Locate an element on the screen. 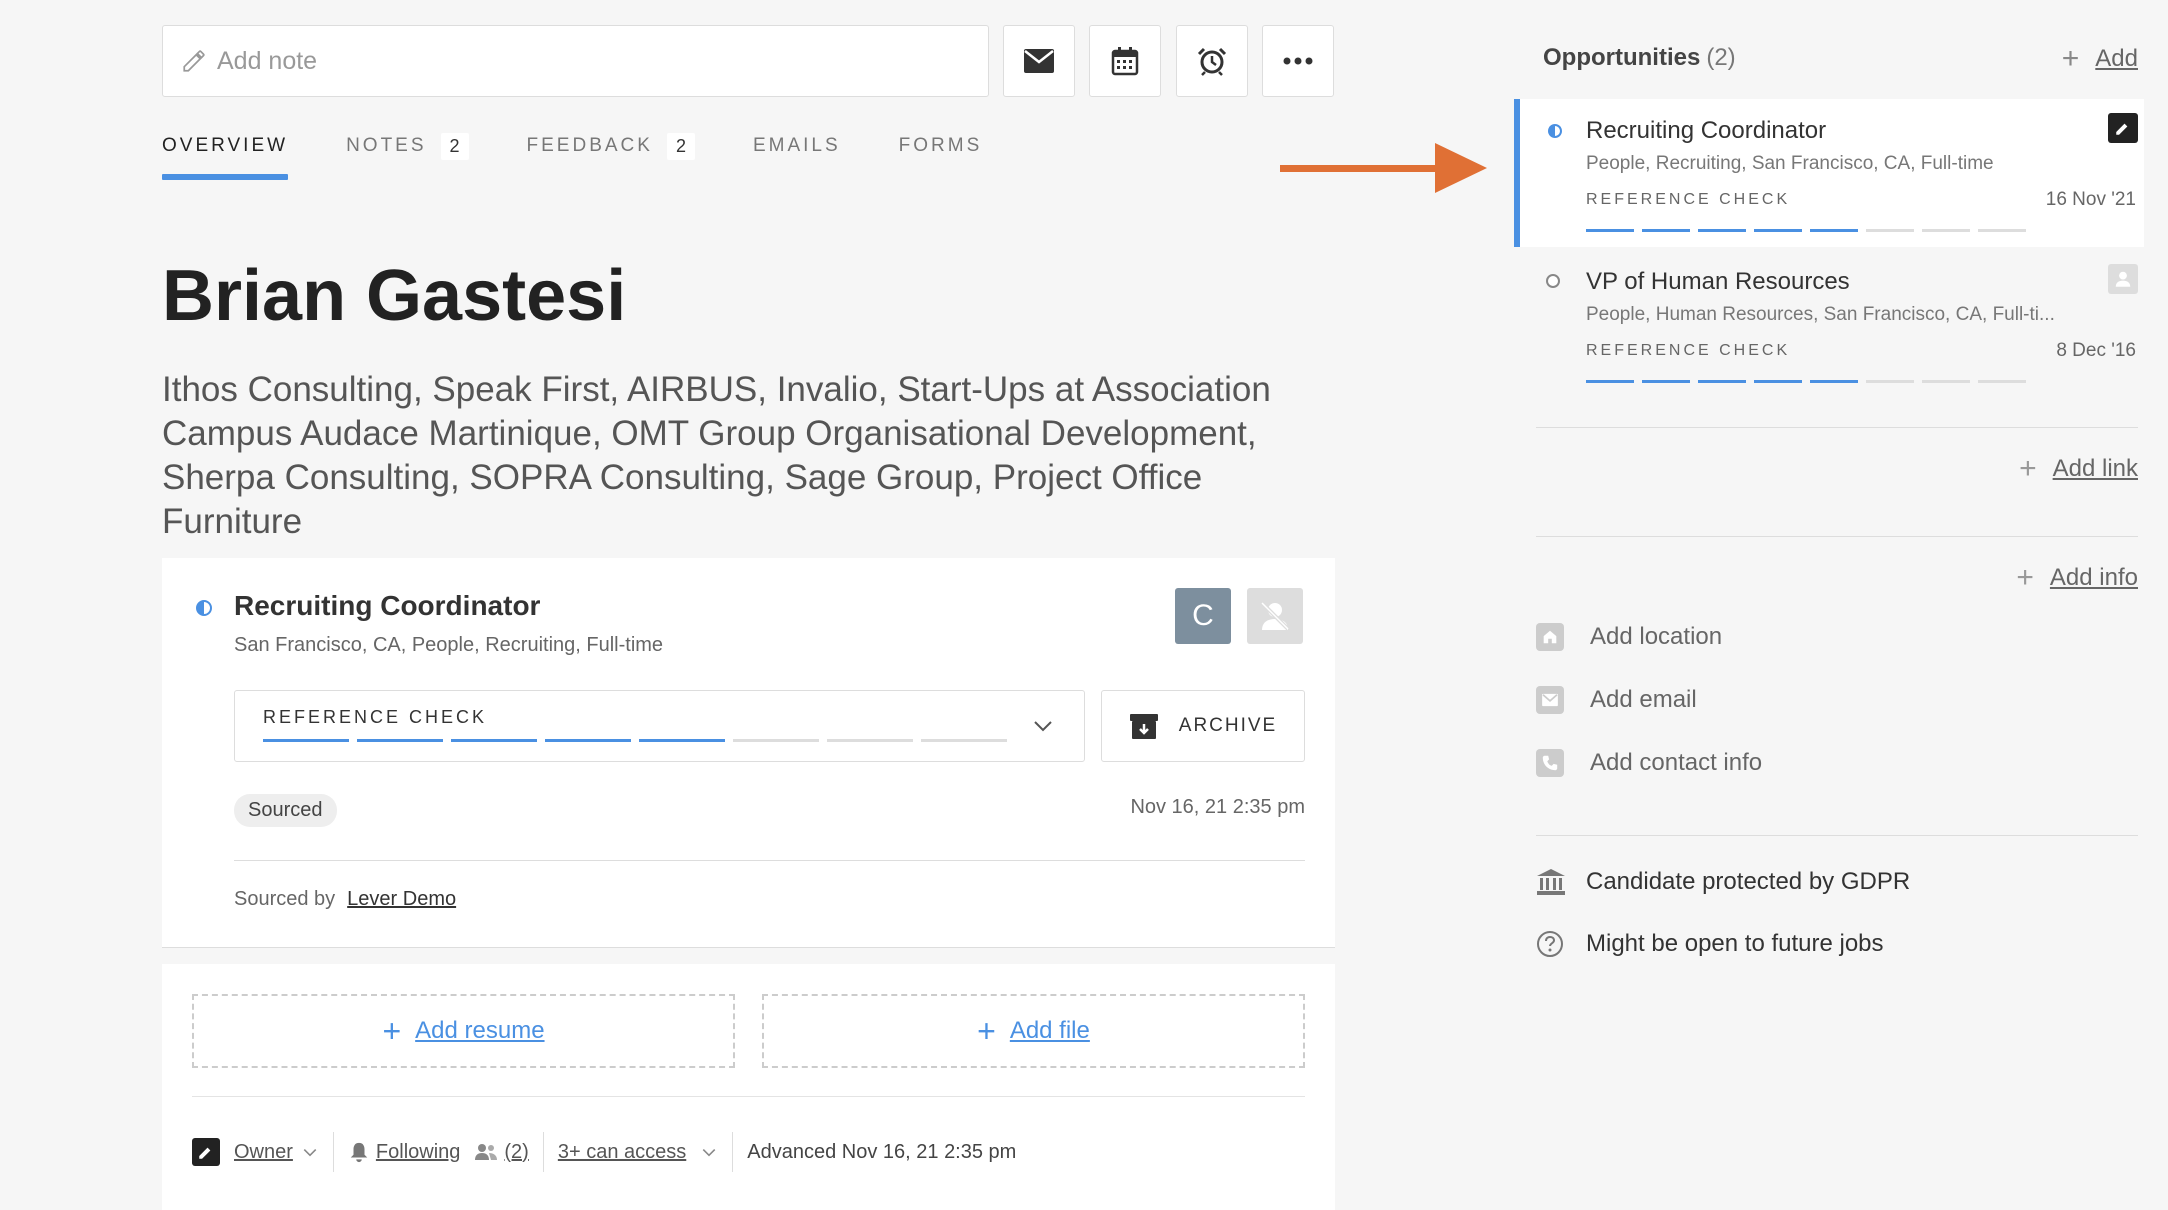 This screenshot has height=1210, width=2168. calendar-icon is located at coordinates (1125, 61).